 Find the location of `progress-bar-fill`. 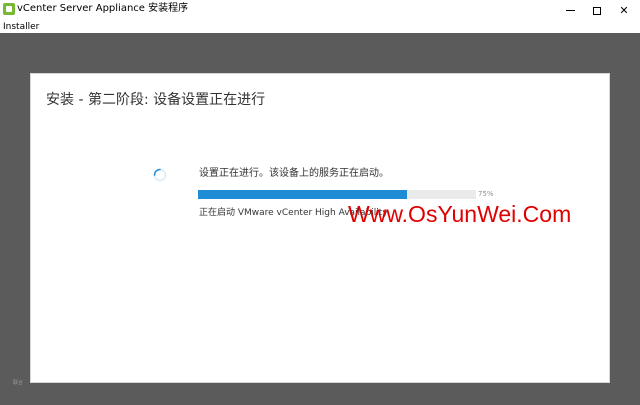

progress-bar-fill is located at coordinates (302, 194).